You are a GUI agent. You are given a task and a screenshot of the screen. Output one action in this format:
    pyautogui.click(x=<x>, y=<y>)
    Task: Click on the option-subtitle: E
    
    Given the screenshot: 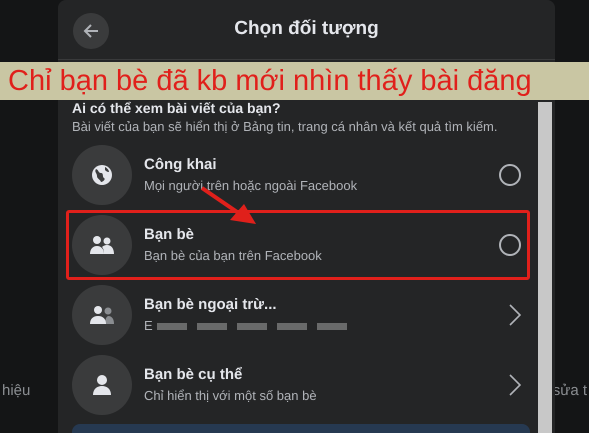 What is the action you would take?
    pyautogui.click(x=148, y=326)
    